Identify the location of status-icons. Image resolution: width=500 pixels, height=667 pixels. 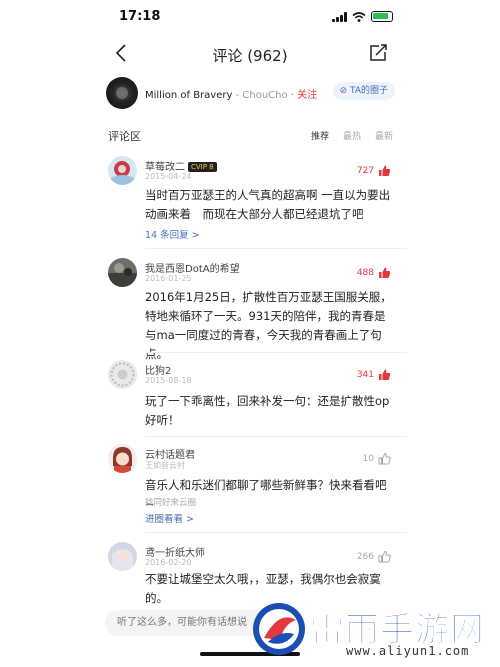
(362, 16).